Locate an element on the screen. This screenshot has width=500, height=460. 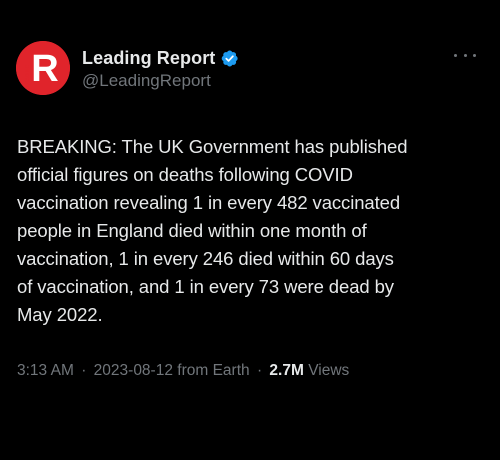
author-info: Leading Report @LeadingReport is located at coordinates (252, 68).